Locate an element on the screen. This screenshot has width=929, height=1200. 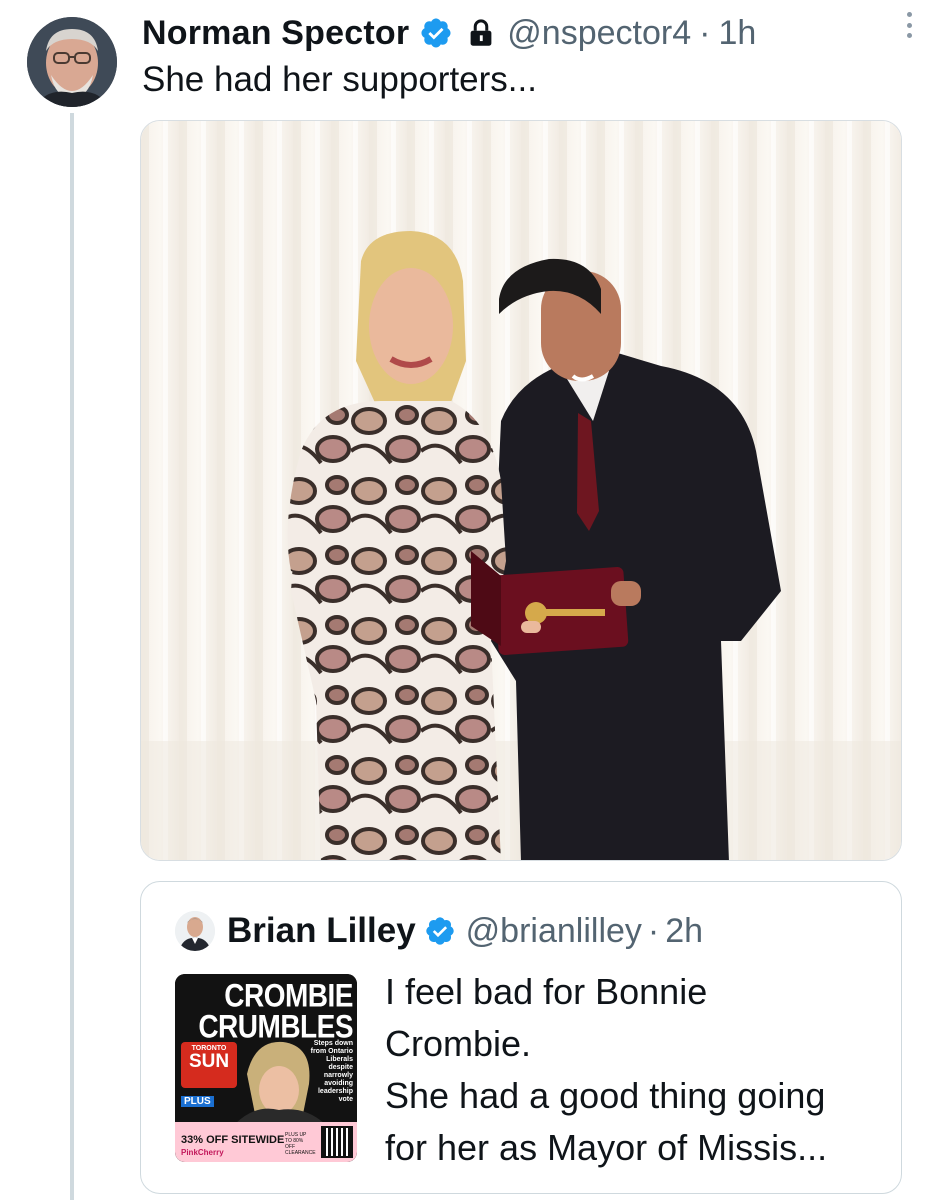
qr-code-icon is located at coordinates (337, 1142).